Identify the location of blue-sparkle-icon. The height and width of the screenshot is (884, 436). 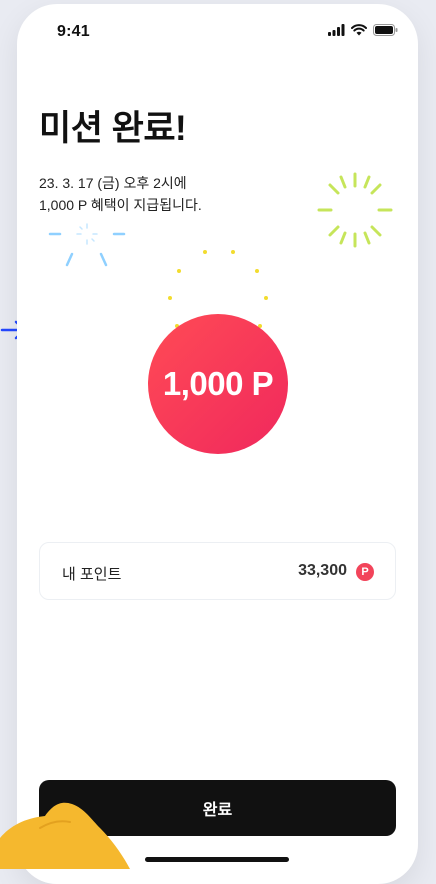
(87, 245).